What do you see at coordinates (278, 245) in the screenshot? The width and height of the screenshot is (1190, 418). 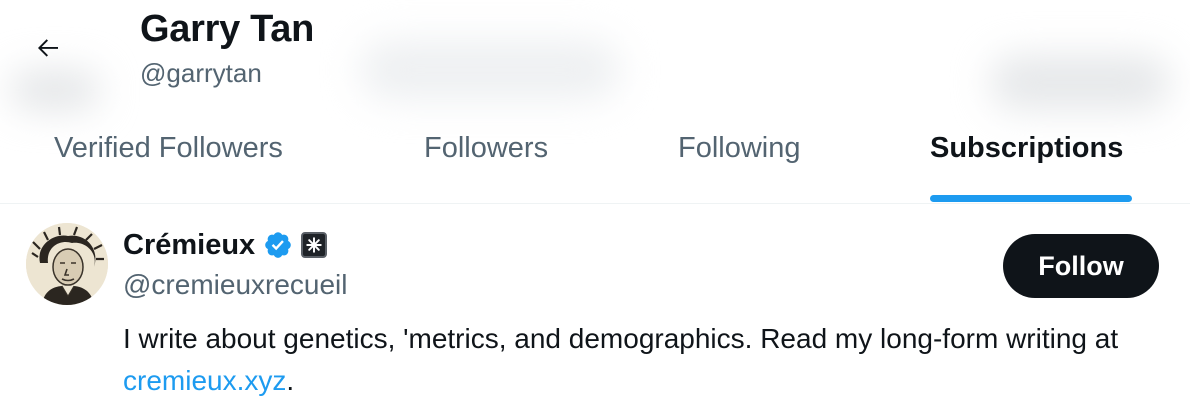 I see `verified-badge-icon` at bounding box center [278, 245].